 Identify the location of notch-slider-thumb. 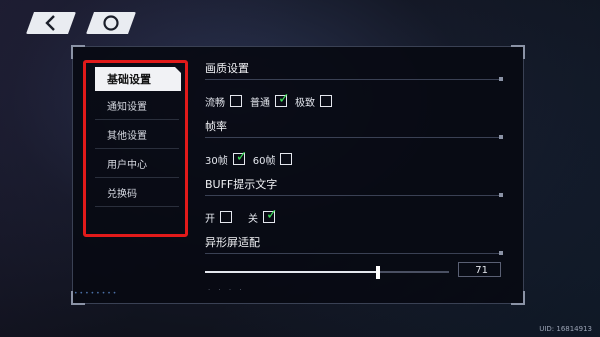
(378, 272).